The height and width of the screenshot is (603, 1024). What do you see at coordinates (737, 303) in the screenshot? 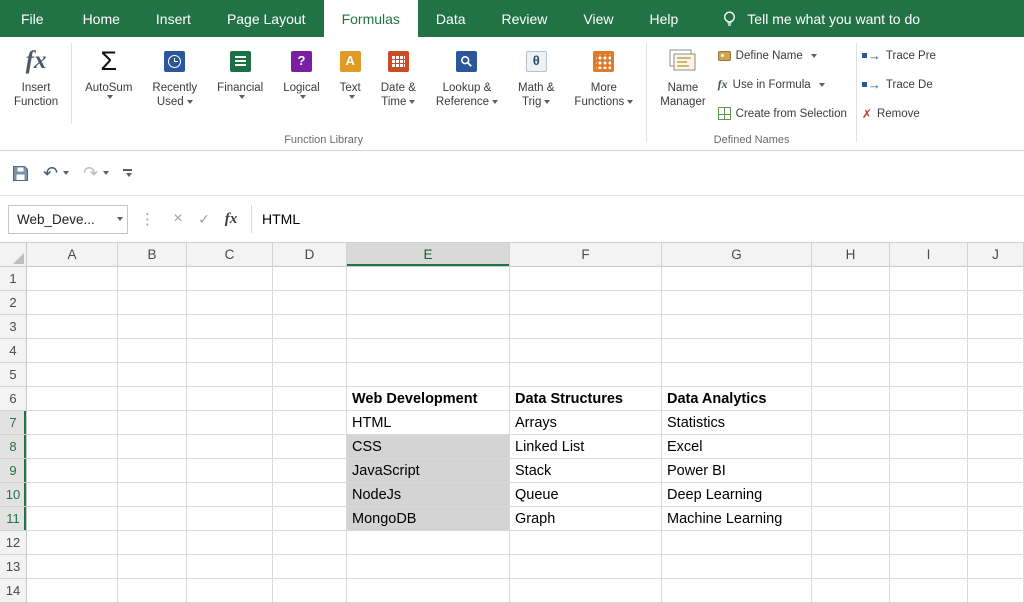
I see `cell-G2` at bounding box center [737, 303].